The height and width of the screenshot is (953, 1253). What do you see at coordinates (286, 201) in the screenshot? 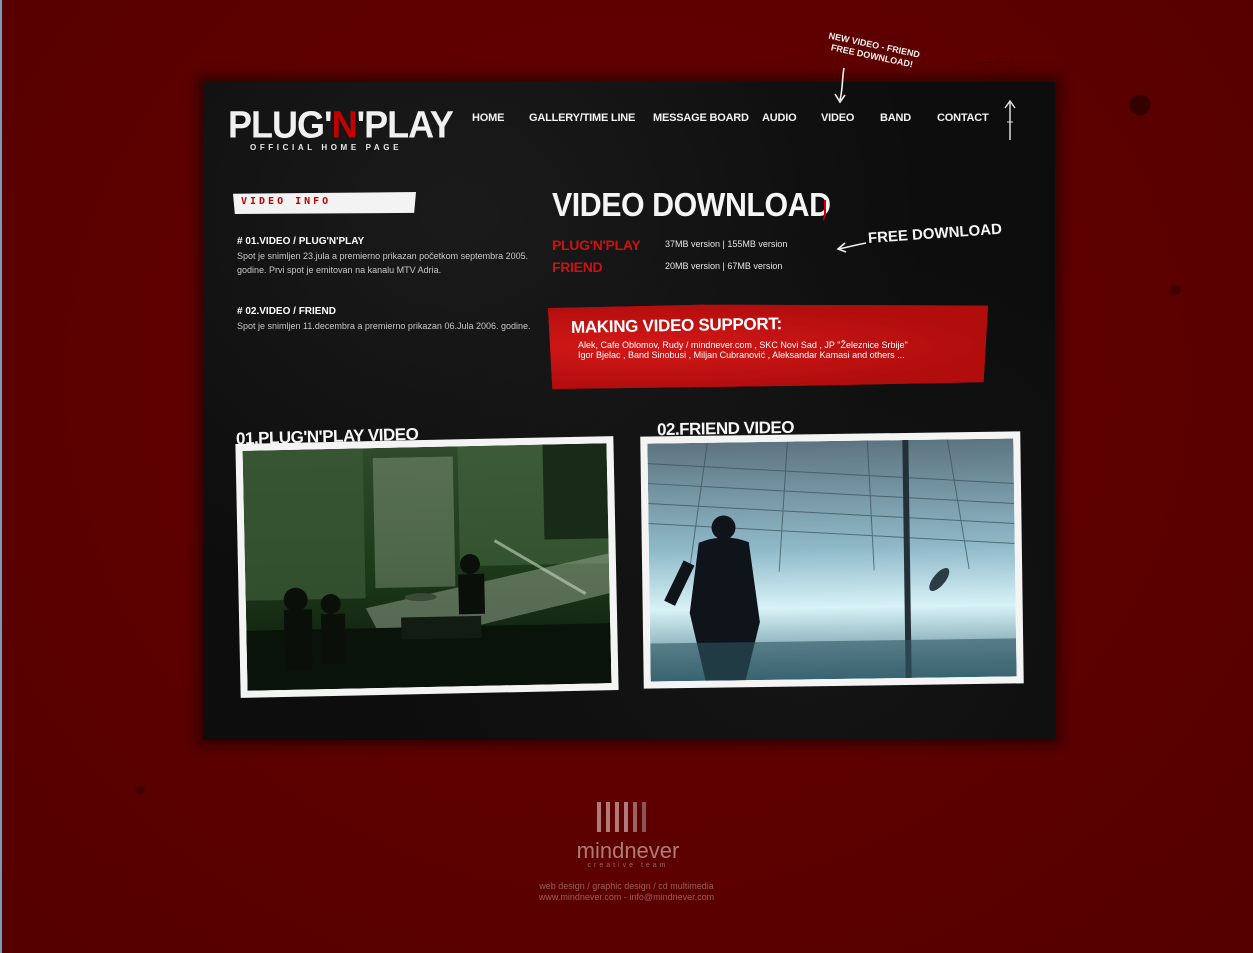
I see `video-info-label: VIDEO INFO` at bounding box center [286, 201].